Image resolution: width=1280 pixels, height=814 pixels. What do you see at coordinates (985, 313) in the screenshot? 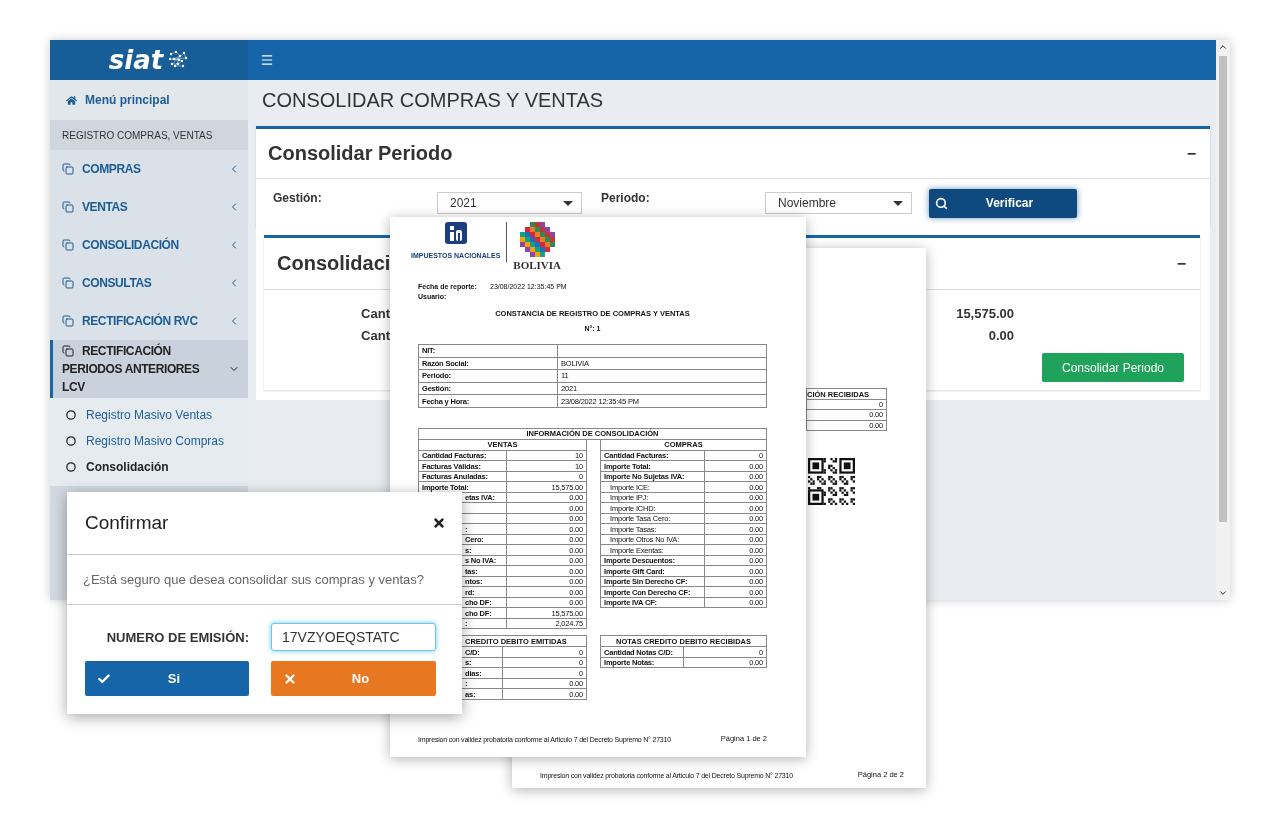
I see `result-value: 15,575.00` at bounding box center [985, 313].